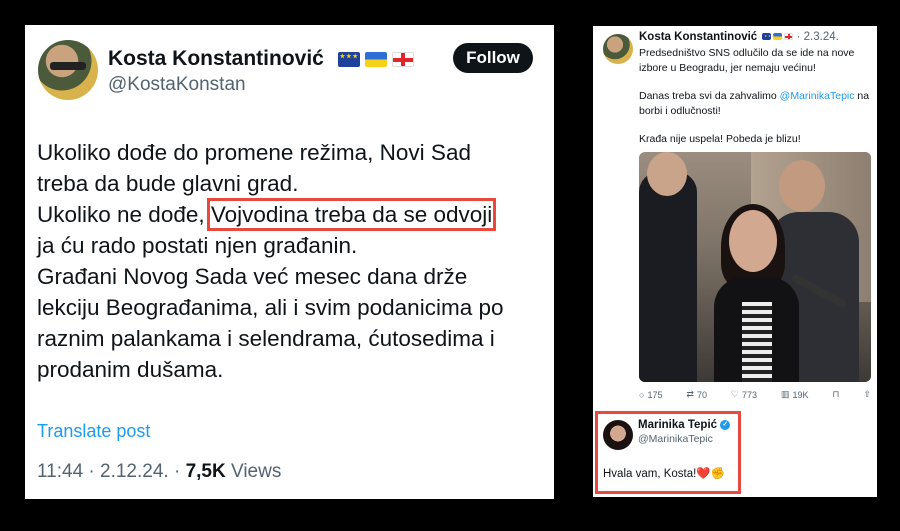 The height and width of the screenshot is (531, 900). I want to click on tweet-line: prodanim dušama., so click(130, 369).